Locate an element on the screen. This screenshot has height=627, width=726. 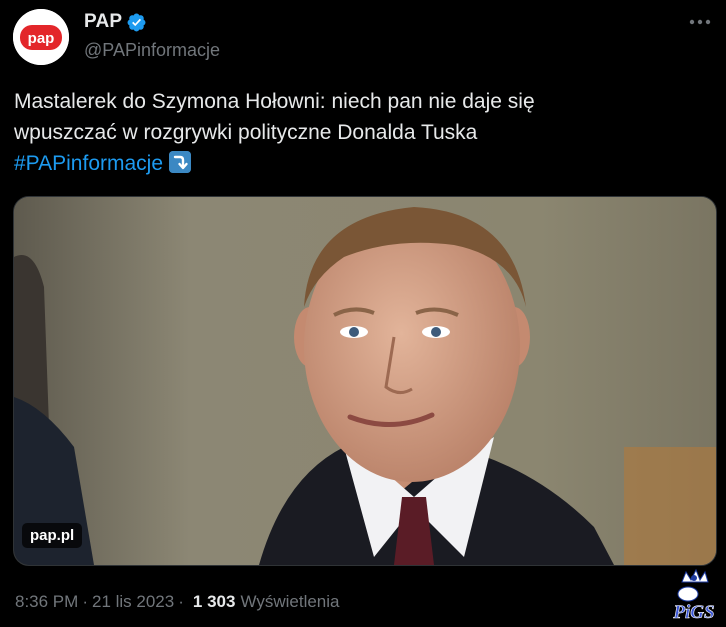
pap-logo-icon: pap is located at coordinates (41, 37).